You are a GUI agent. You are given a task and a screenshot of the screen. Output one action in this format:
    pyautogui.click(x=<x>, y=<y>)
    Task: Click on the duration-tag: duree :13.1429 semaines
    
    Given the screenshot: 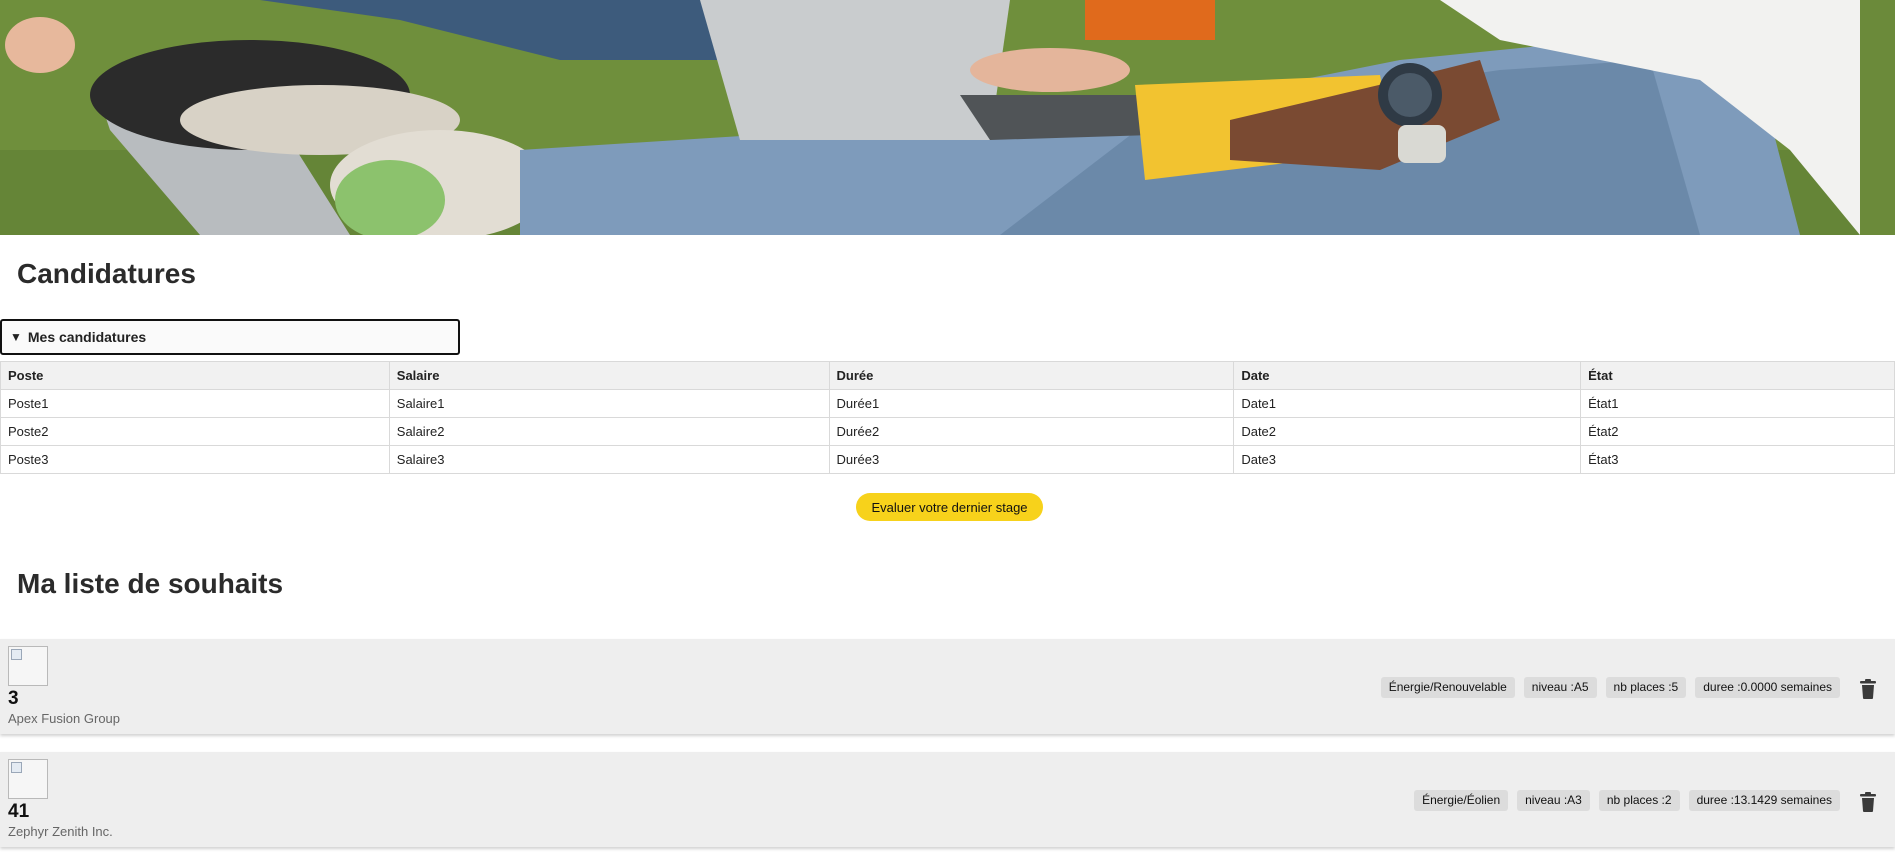 What is the action you would take?
    pyautogui.click(x=1764, y=800)
    